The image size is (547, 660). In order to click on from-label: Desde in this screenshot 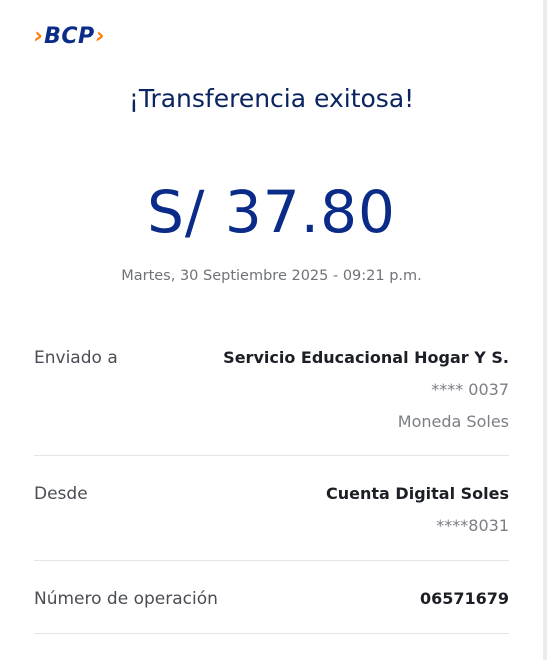, I will do `click(61, 494)`.